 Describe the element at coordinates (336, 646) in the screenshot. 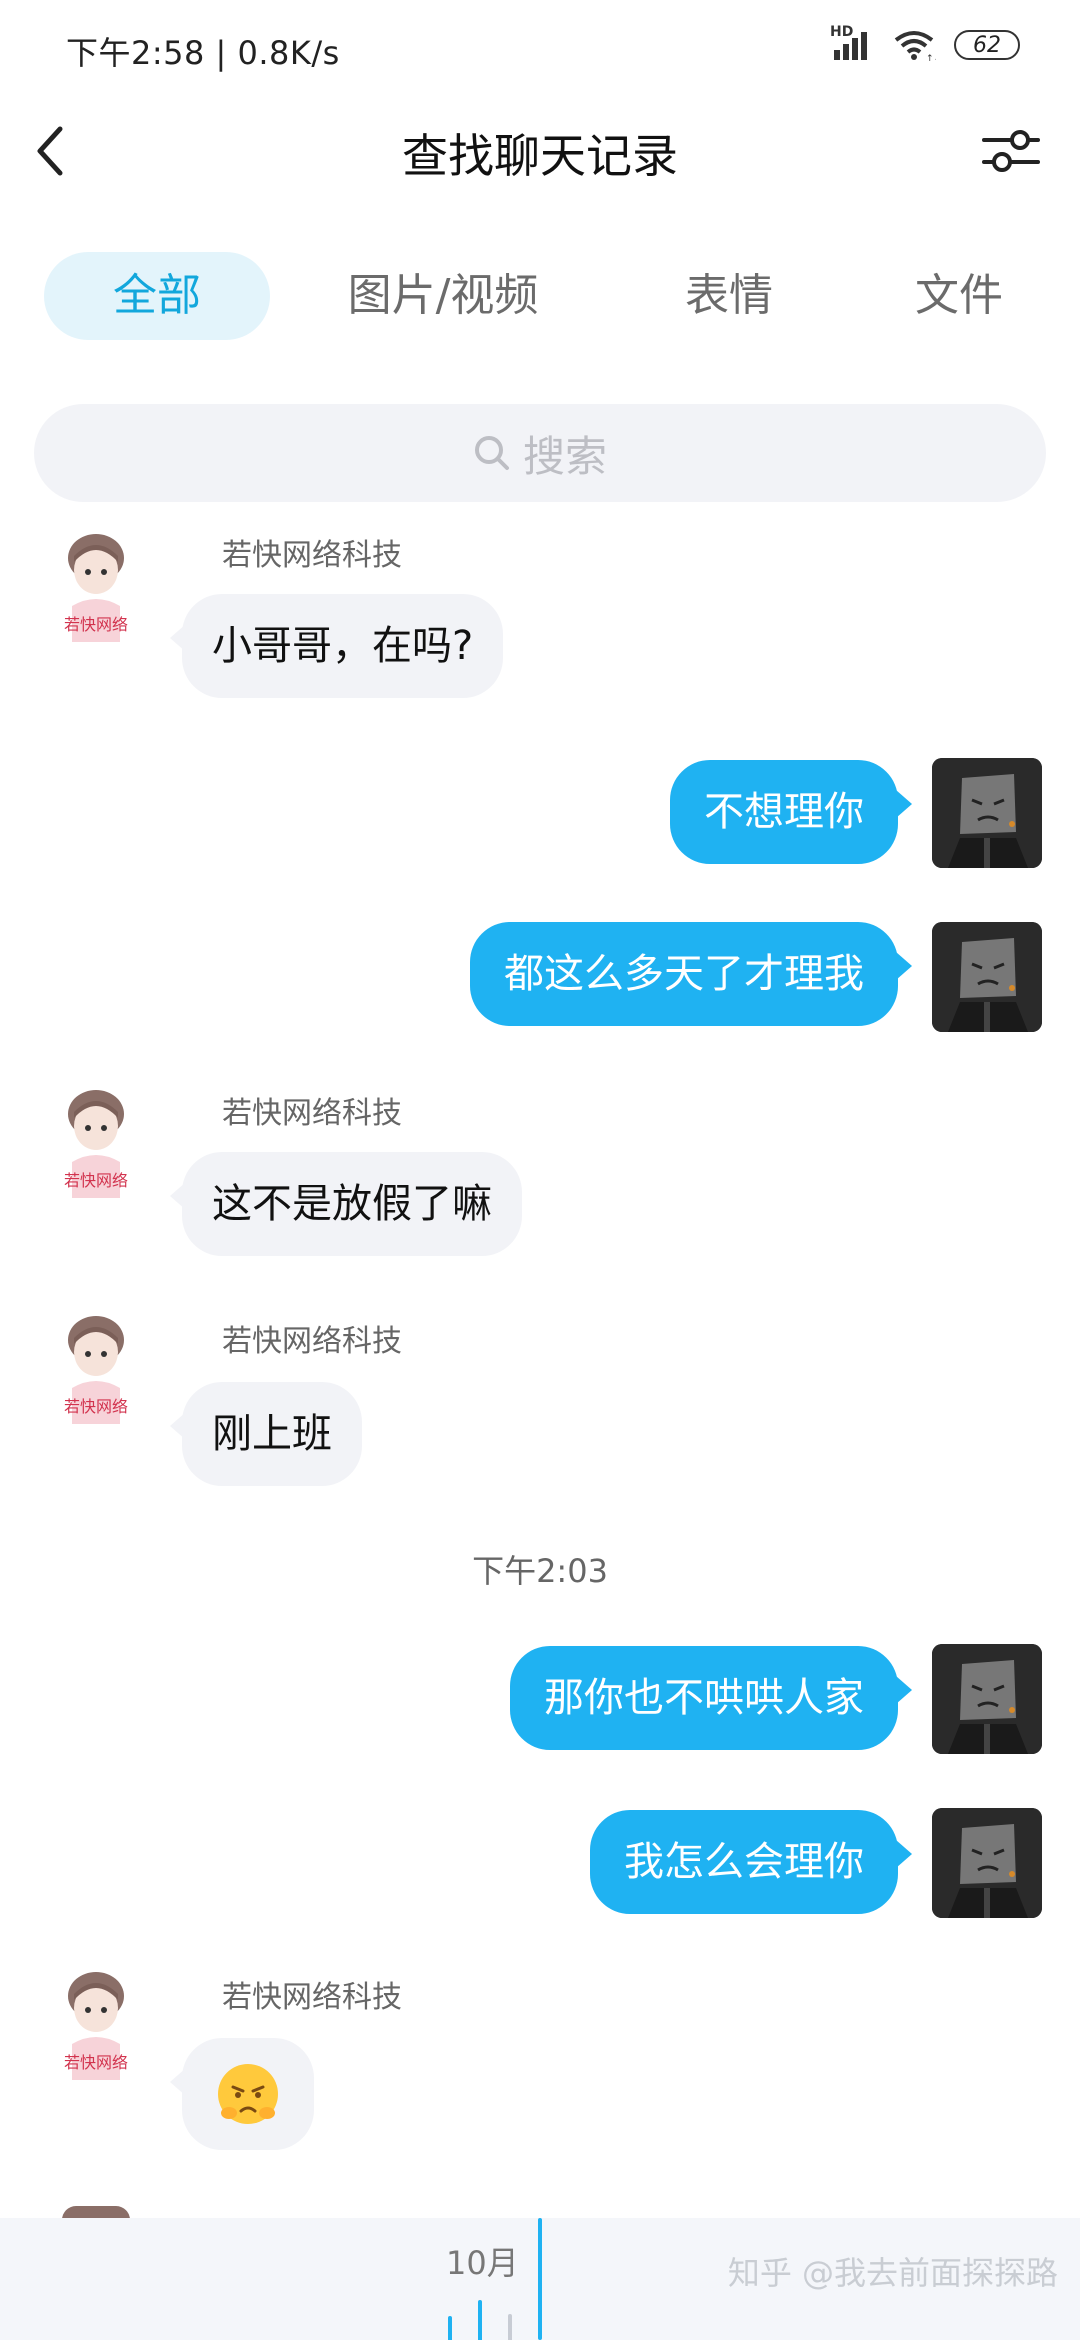

I see `message-bubble: 小哥哥，在吗?` at that location.